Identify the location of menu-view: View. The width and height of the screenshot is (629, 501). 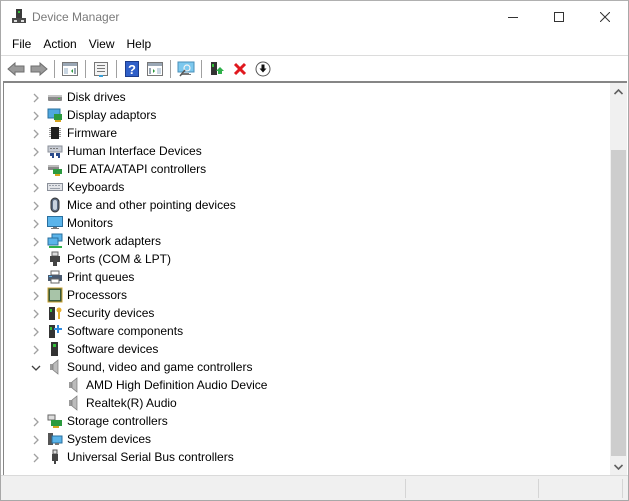
(102, 44).